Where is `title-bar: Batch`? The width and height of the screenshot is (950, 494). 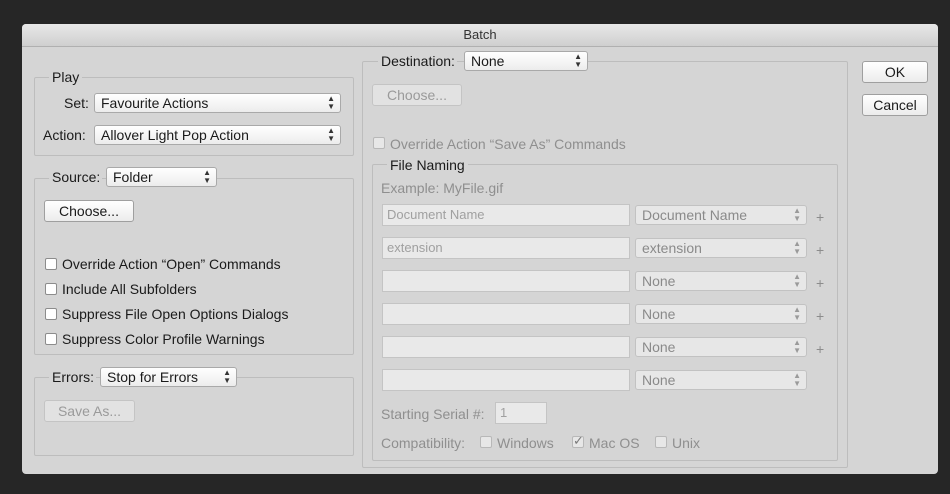 title-bar: Batch is located at coordinates (480, 35).